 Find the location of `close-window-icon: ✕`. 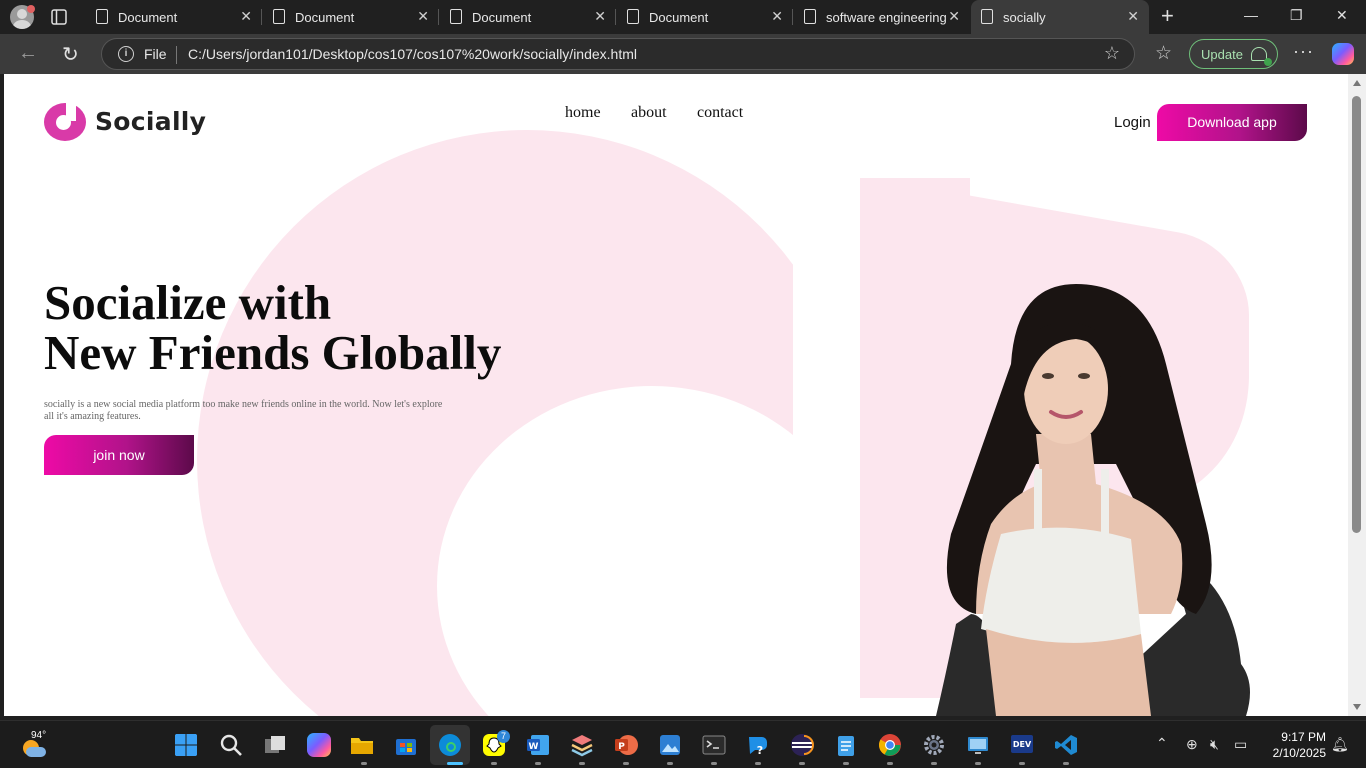

close-window-icon: ✕ is located at coordinates (1342, 15).